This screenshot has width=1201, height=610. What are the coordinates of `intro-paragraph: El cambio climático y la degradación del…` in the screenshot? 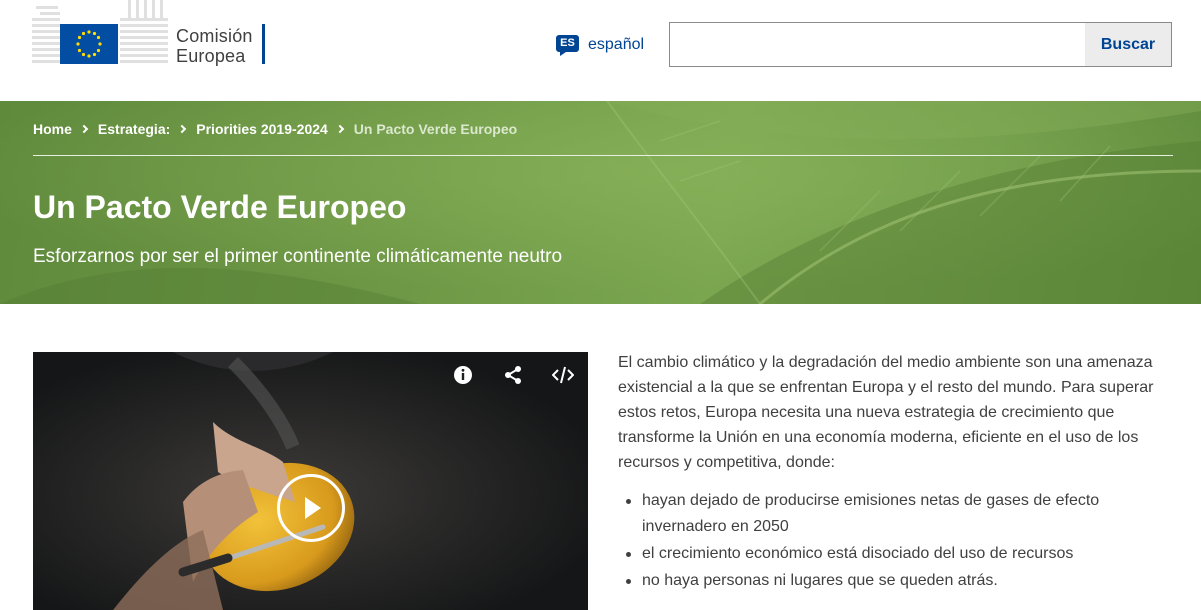 It's located at (886, 412).